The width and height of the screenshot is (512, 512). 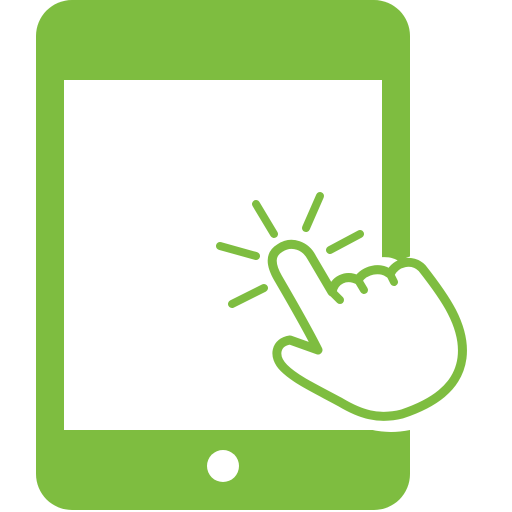 What do you see at coordinates (223, 466) in the screenshot?
I see `home-button` at bounding box center [223, 466].